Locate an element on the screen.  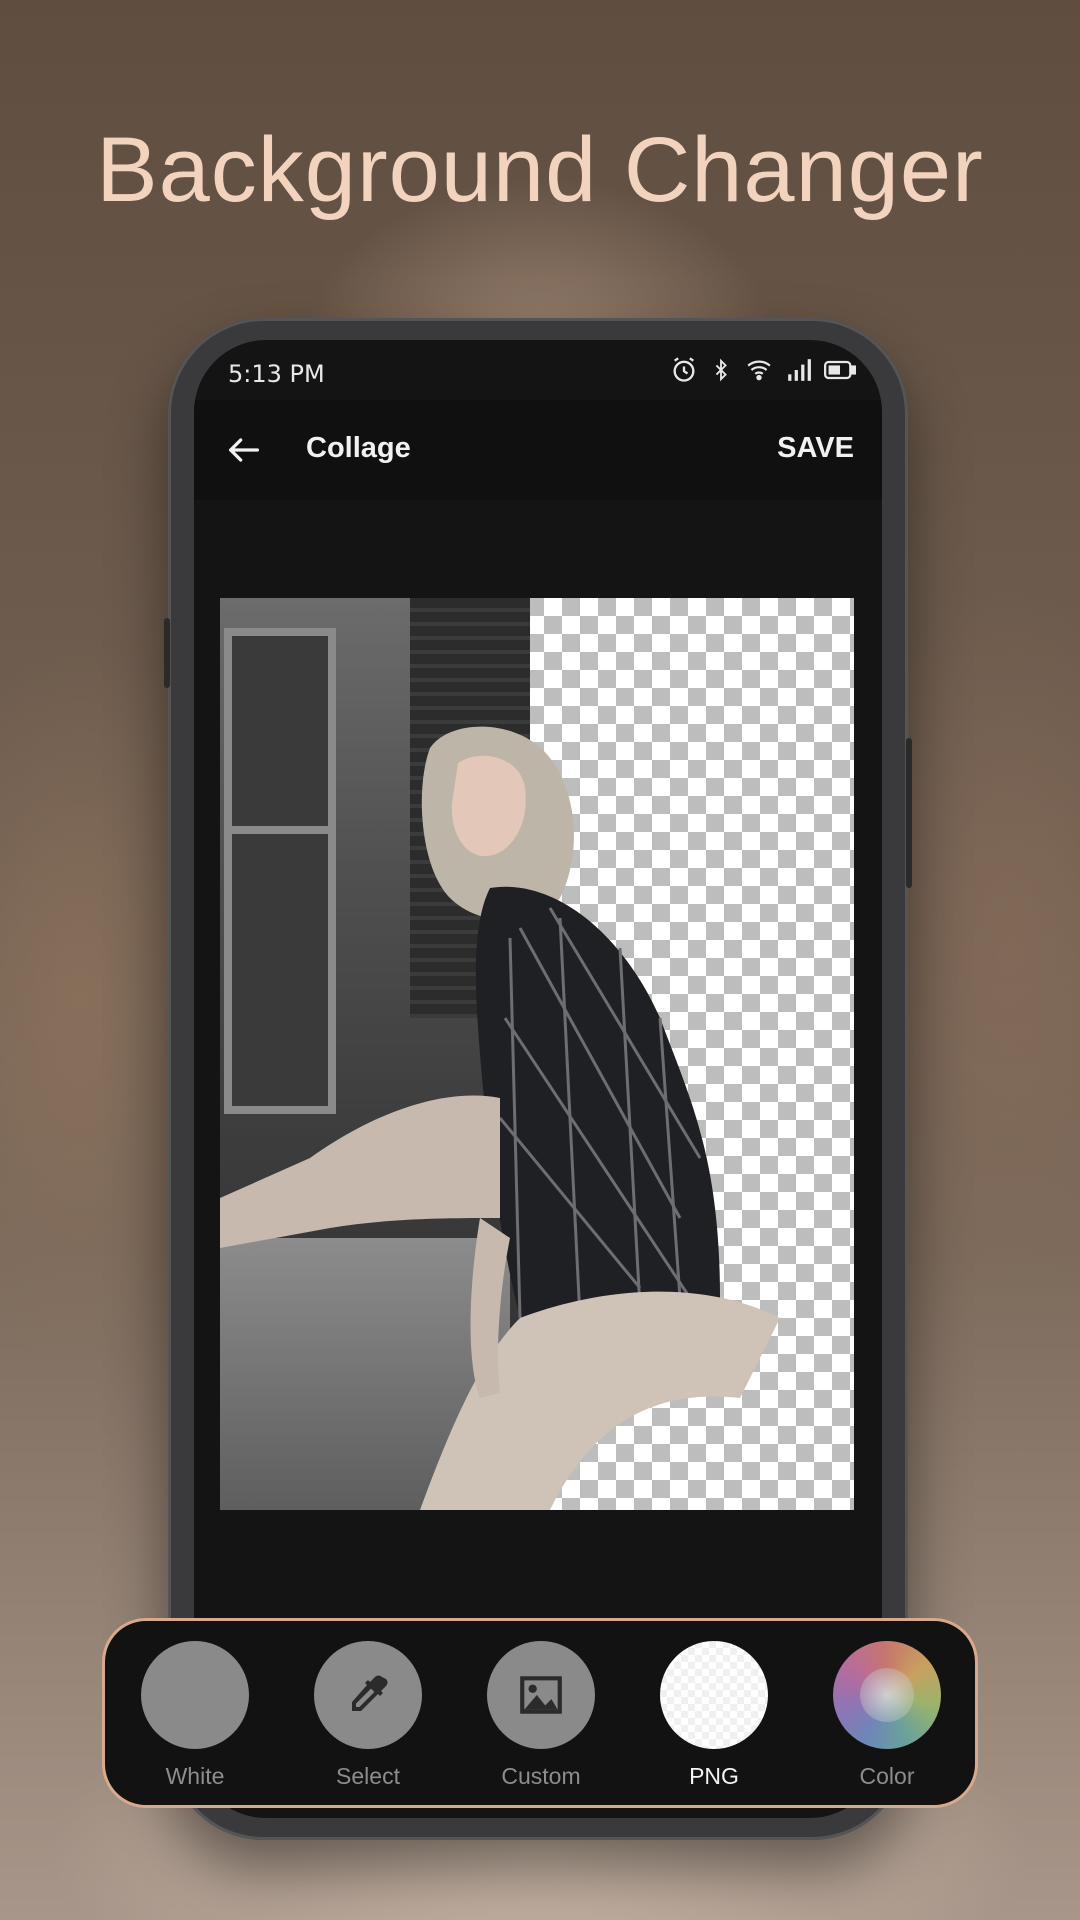
wifi-icon is located at coordinates (759, 370).